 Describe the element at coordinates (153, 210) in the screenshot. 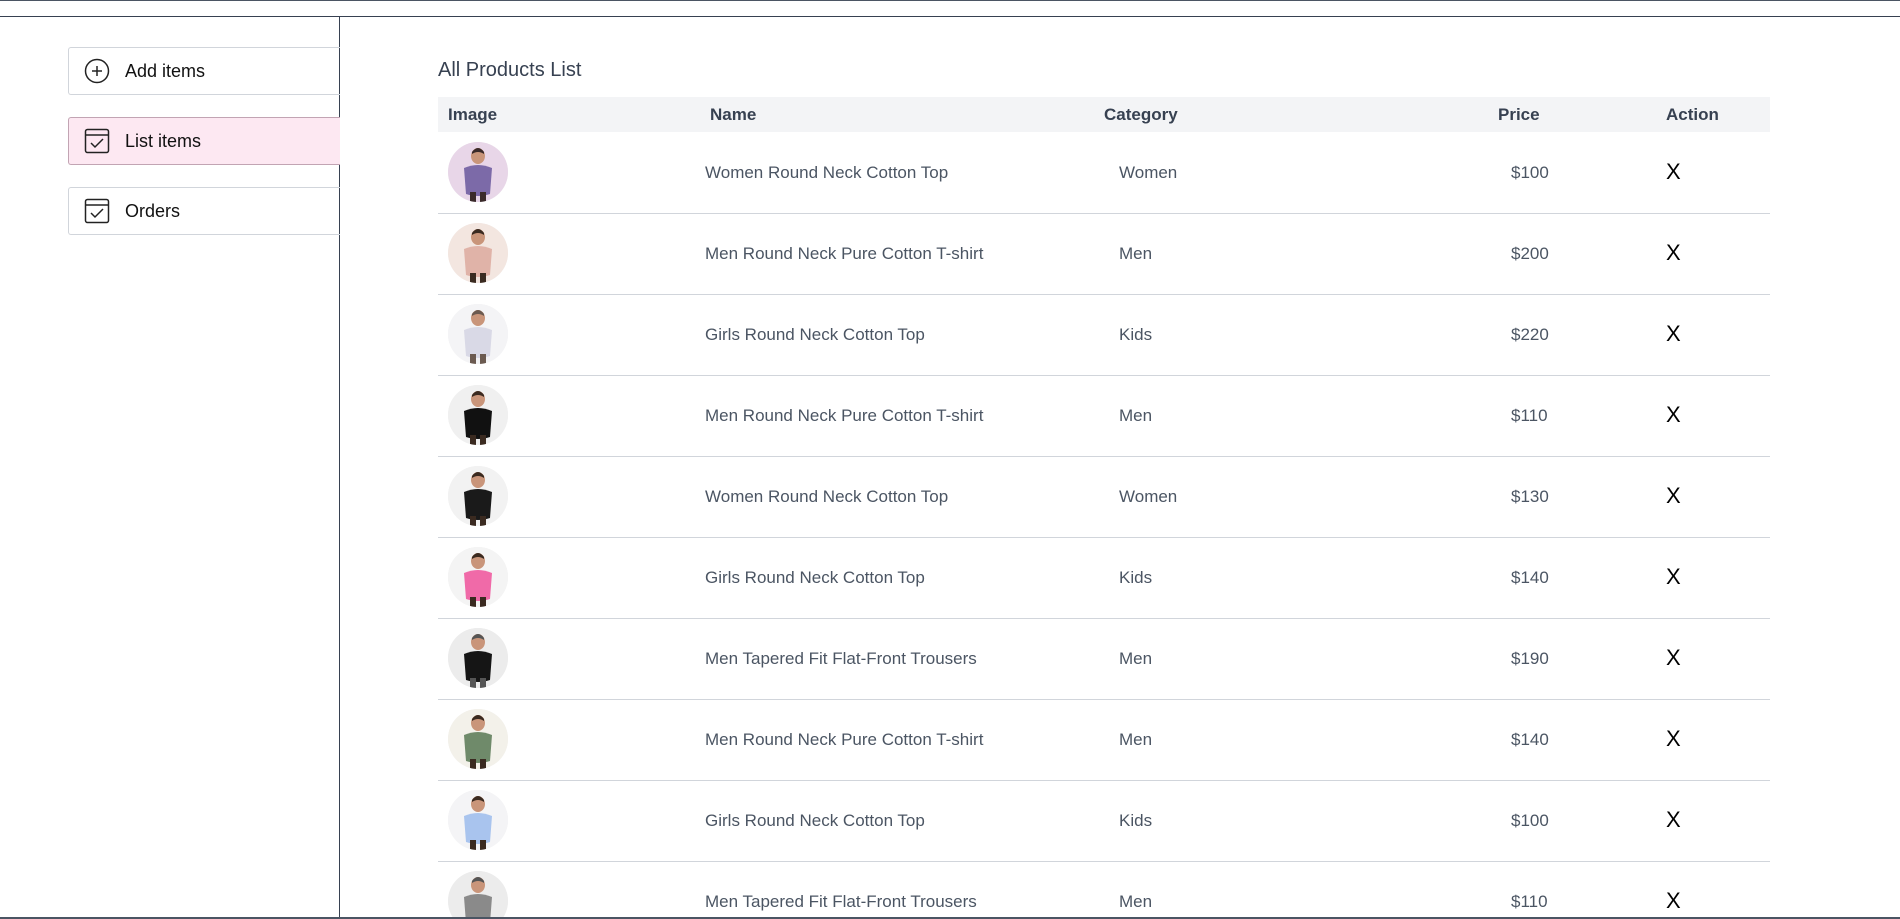

I see `sidebar-item-label: Orders` at that location.